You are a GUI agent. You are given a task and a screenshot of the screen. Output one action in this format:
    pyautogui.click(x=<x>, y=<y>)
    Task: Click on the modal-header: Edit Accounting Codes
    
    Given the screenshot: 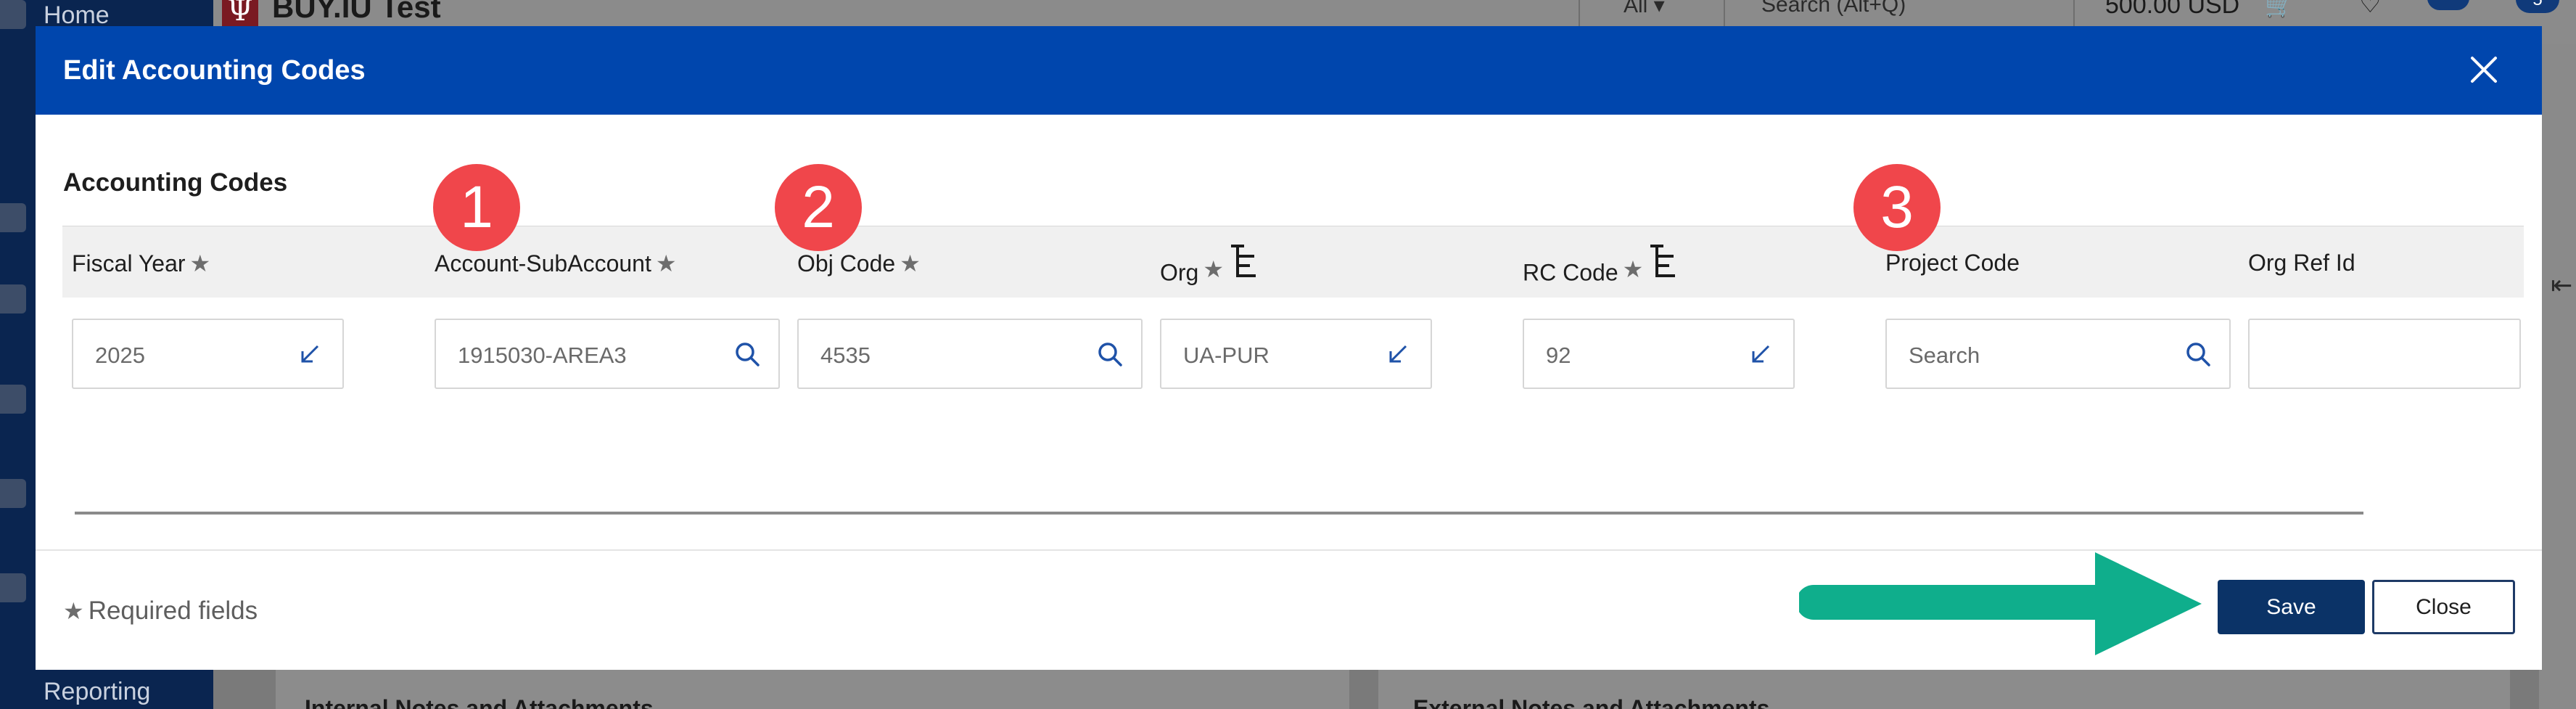 What is the action you would take?
    pyautogui.click(x=1289, y=70)
    